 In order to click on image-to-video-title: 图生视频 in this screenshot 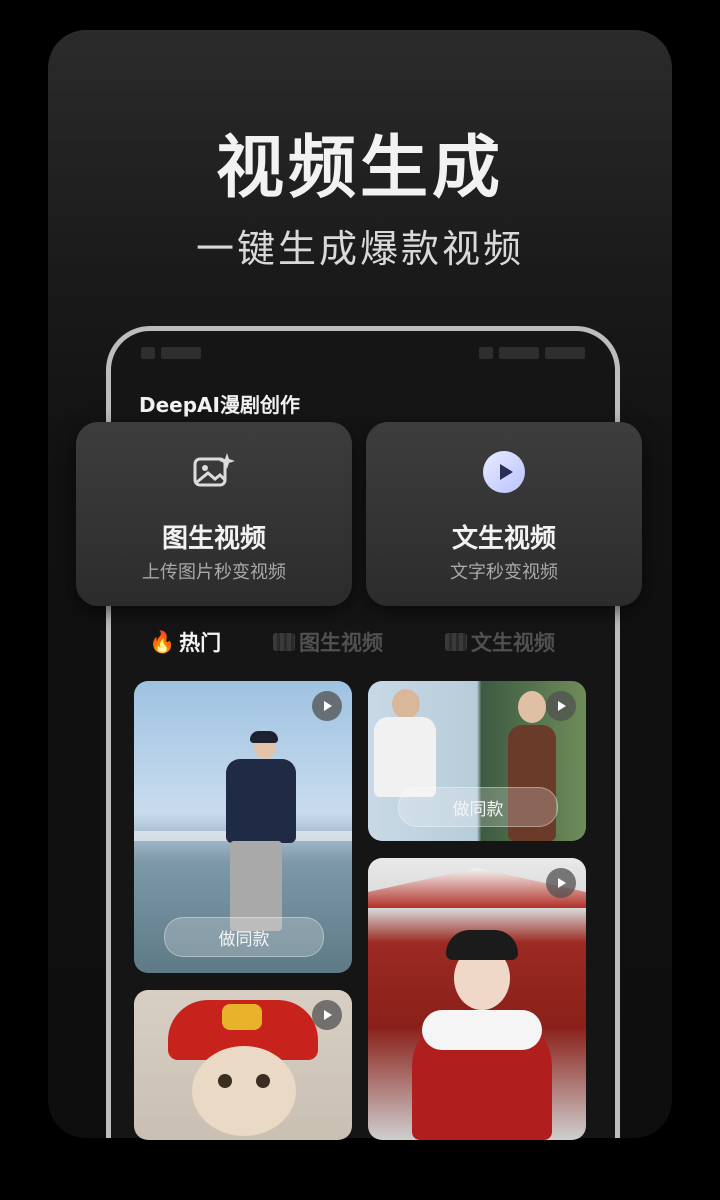, I will do `click(213, 539)`.